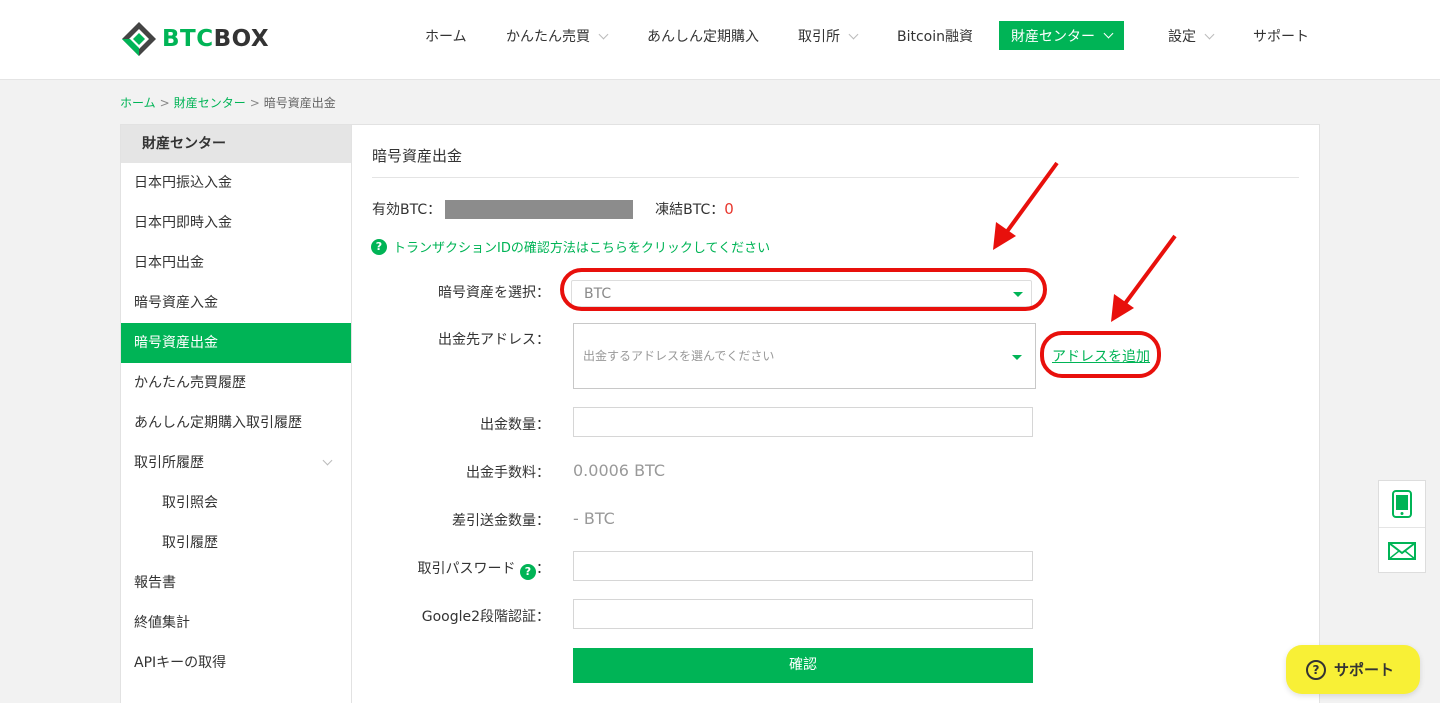  Describe the element at coordinates (236, 223) in the screenshot. I see `sidebar-item-jpy-instant-deposit: 日本円即時入金` at that location.